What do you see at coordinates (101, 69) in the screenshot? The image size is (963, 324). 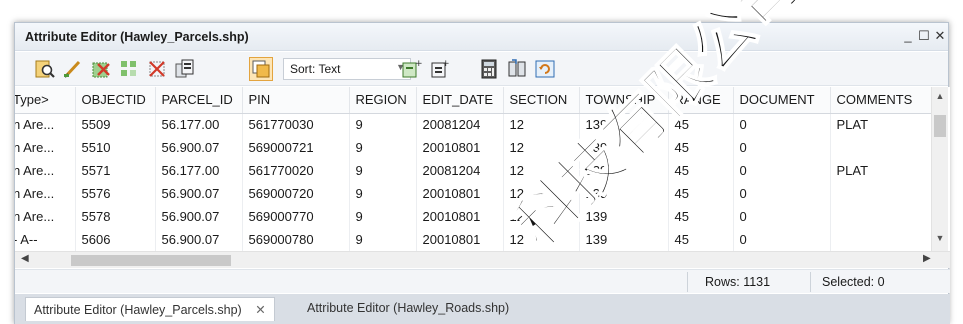 I see `delete-selection-icon` at bounding box center [101, 69].